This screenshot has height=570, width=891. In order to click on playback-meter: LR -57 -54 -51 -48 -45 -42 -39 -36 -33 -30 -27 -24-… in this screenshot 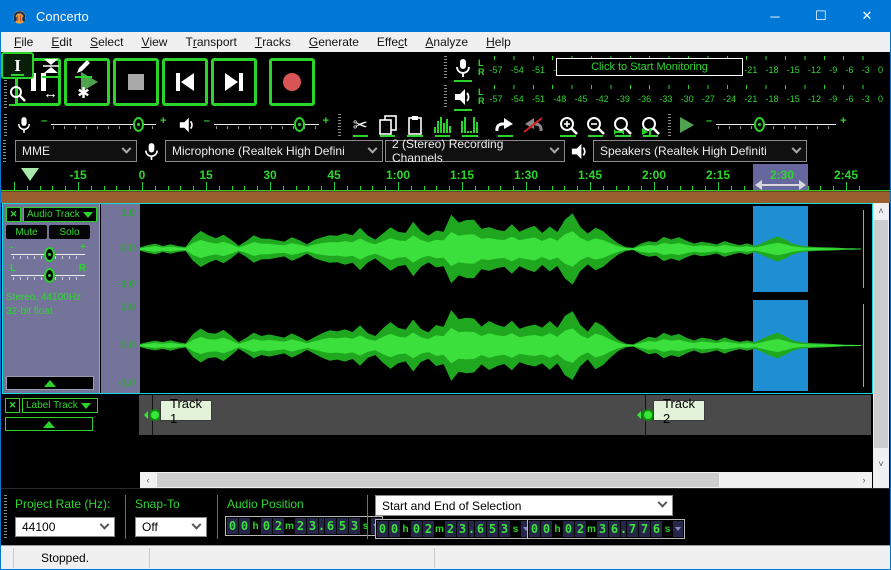, I will do `click(666, 97)`.